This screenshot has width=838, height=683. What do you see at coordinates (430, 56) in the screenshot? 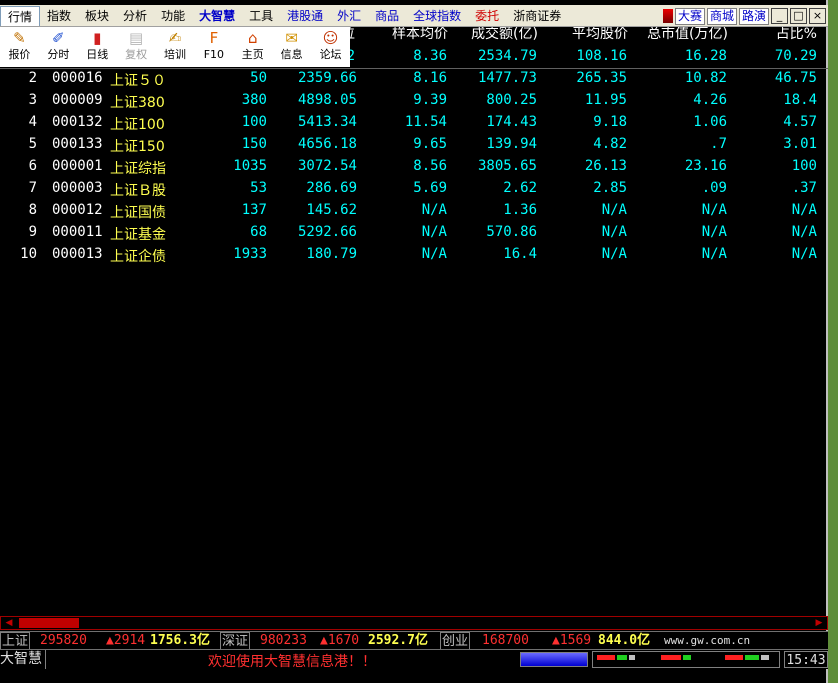
I see `cell-sample-avg: 8.36` at bounding box center [430, 56].